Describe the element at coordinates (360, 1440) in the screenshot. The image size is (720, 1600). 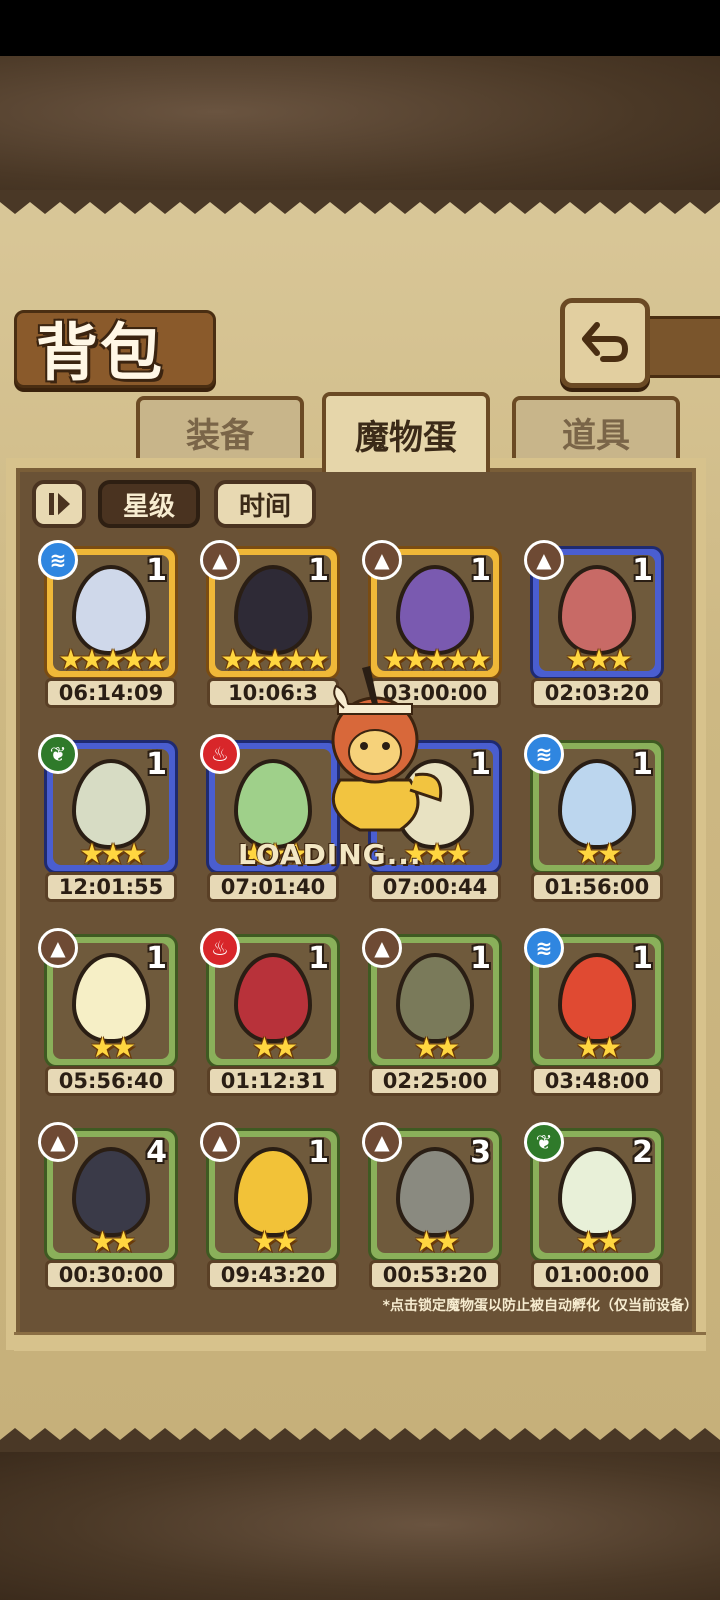
I see `zigzag-bottom-edge` at that location.